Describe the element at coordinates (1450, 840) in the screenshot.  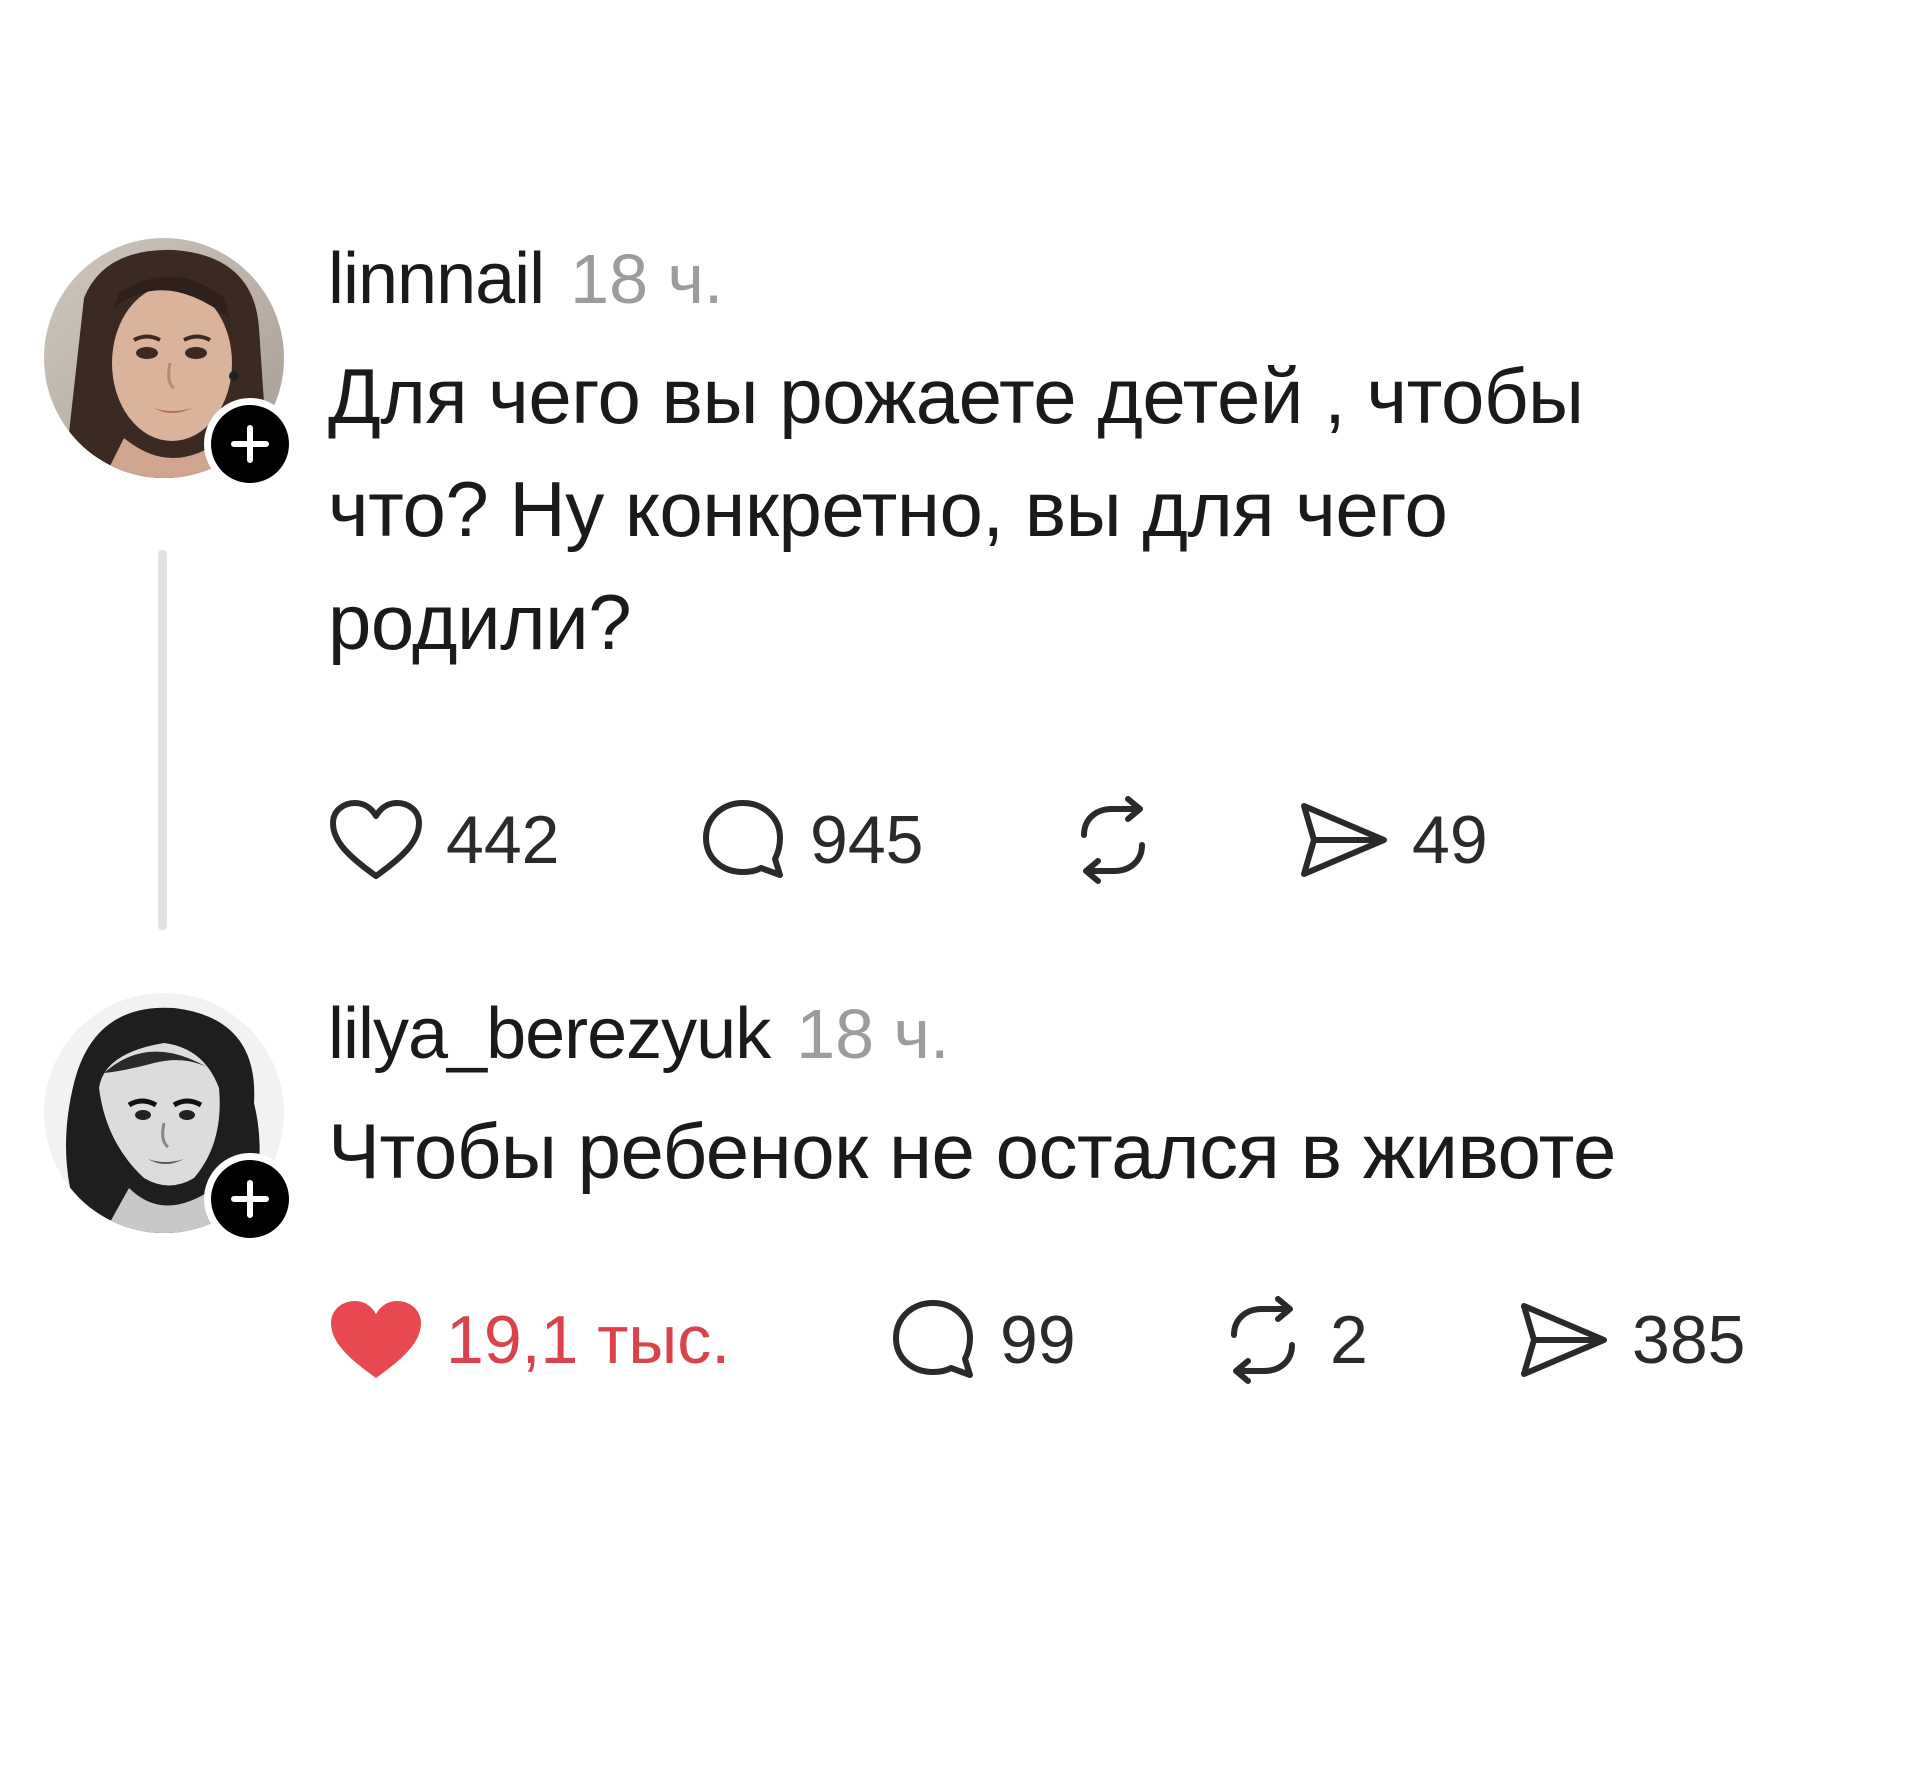
I see `share-count: 49` at that location.